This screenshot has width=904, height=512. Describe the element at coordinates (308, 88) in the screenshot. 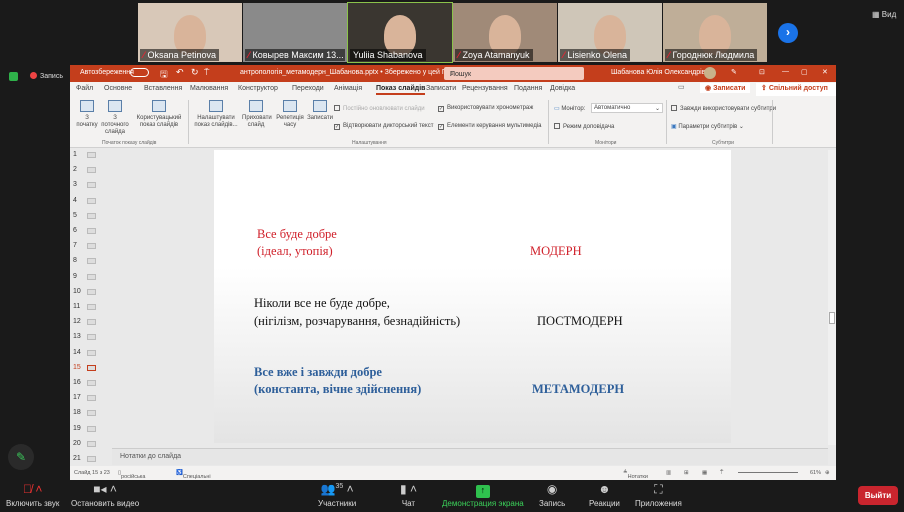

I see `ribbon-tab: Переходи` at that location.